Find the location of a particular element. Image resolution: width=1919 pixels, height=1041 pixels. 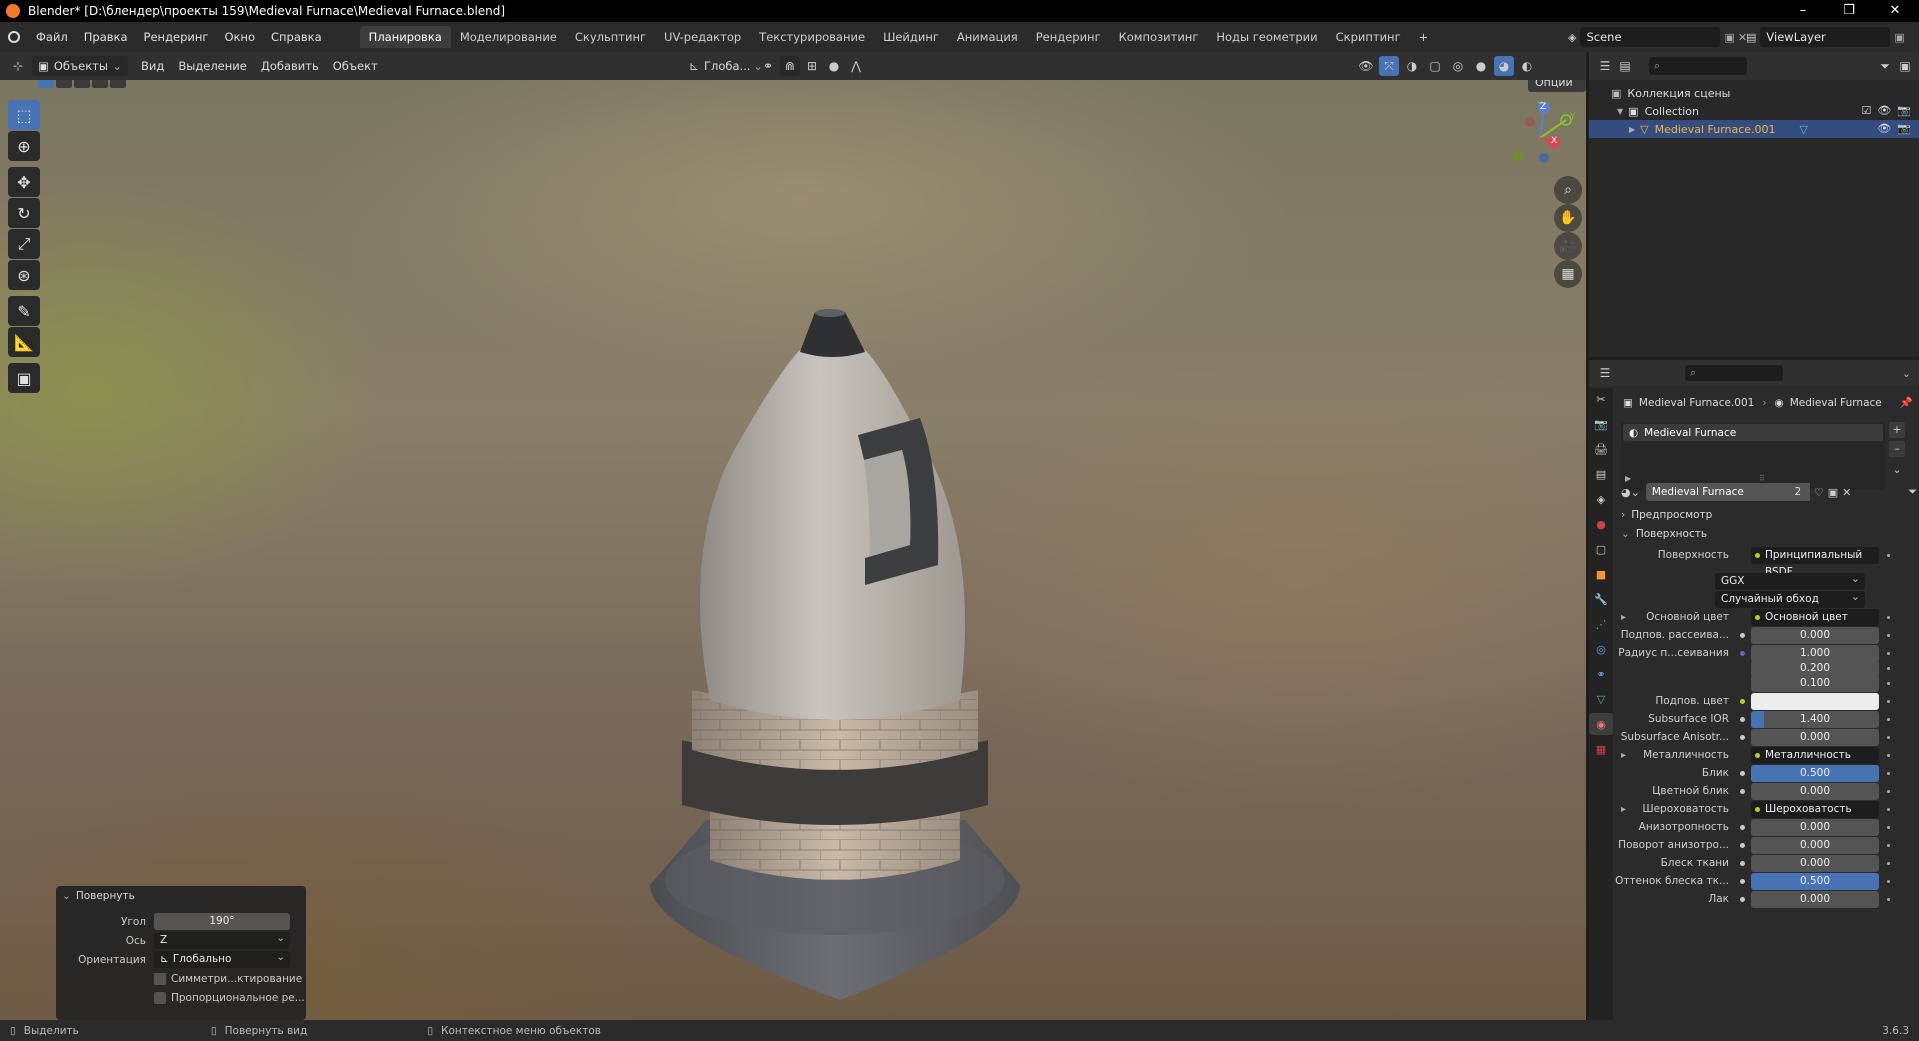

overlays-icon: ◑ is located at coordinates (1412, 66).